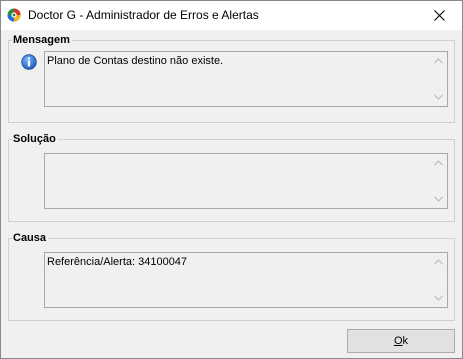 The image size is (463, 359). I want to click on solucao-scroll-up, so click(438, 163).